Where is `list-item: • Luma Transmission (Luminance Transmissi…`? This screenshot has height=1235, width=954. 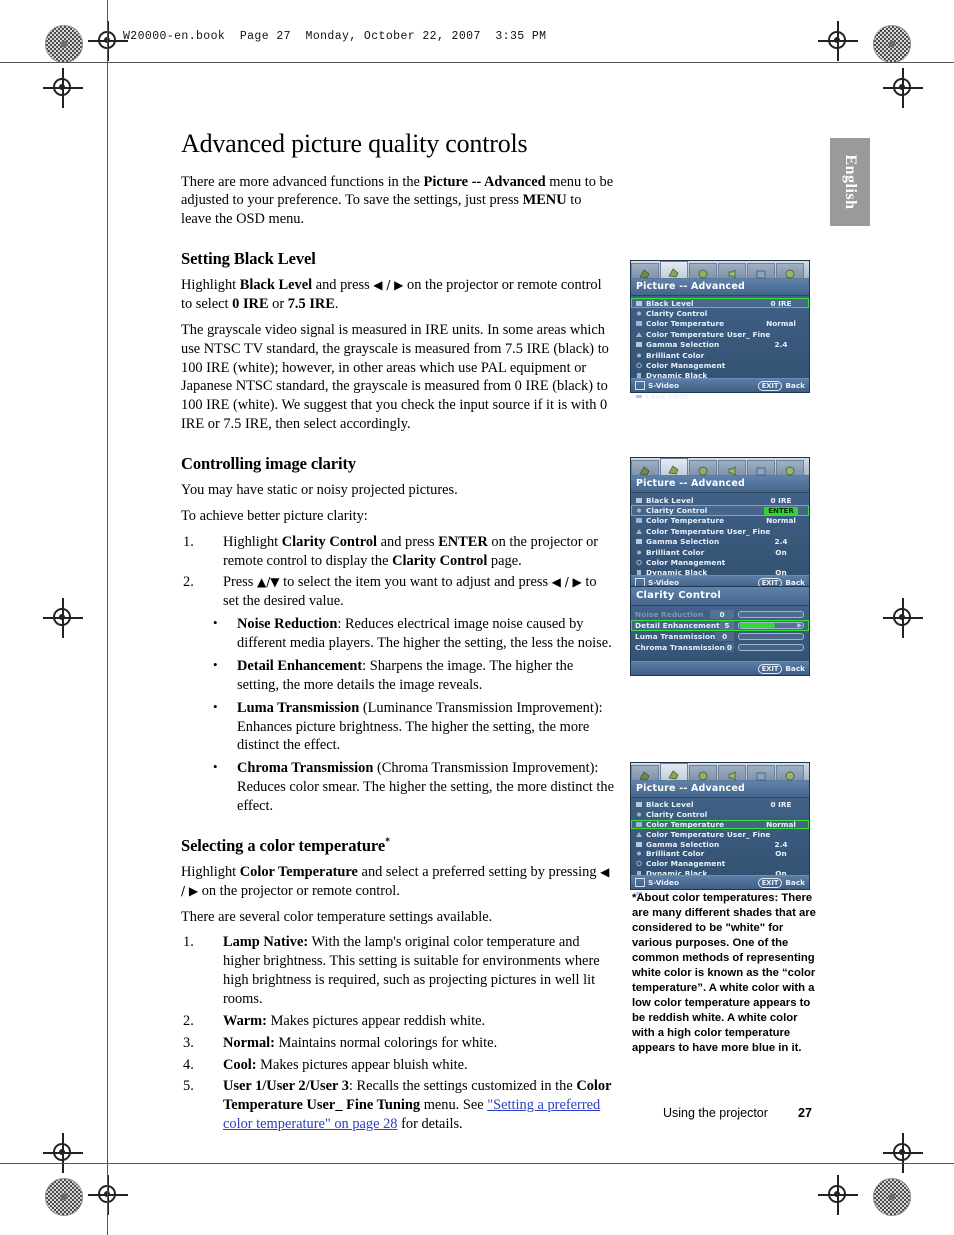
list-item: • Luma Transmission (Luminance Transmissi… is located at coordinates (408, 726).